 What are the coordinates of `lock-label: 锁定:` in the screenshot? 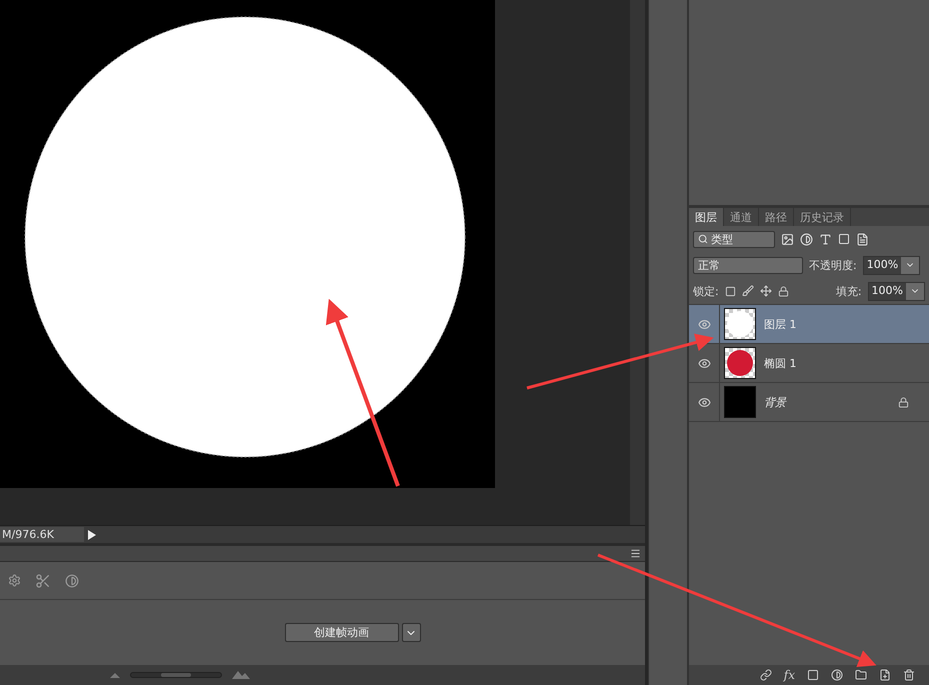 It's located at (706, 291).